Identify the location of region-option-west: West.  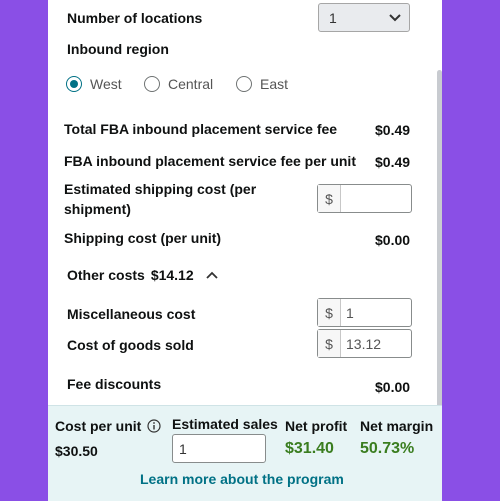
(94, 84).